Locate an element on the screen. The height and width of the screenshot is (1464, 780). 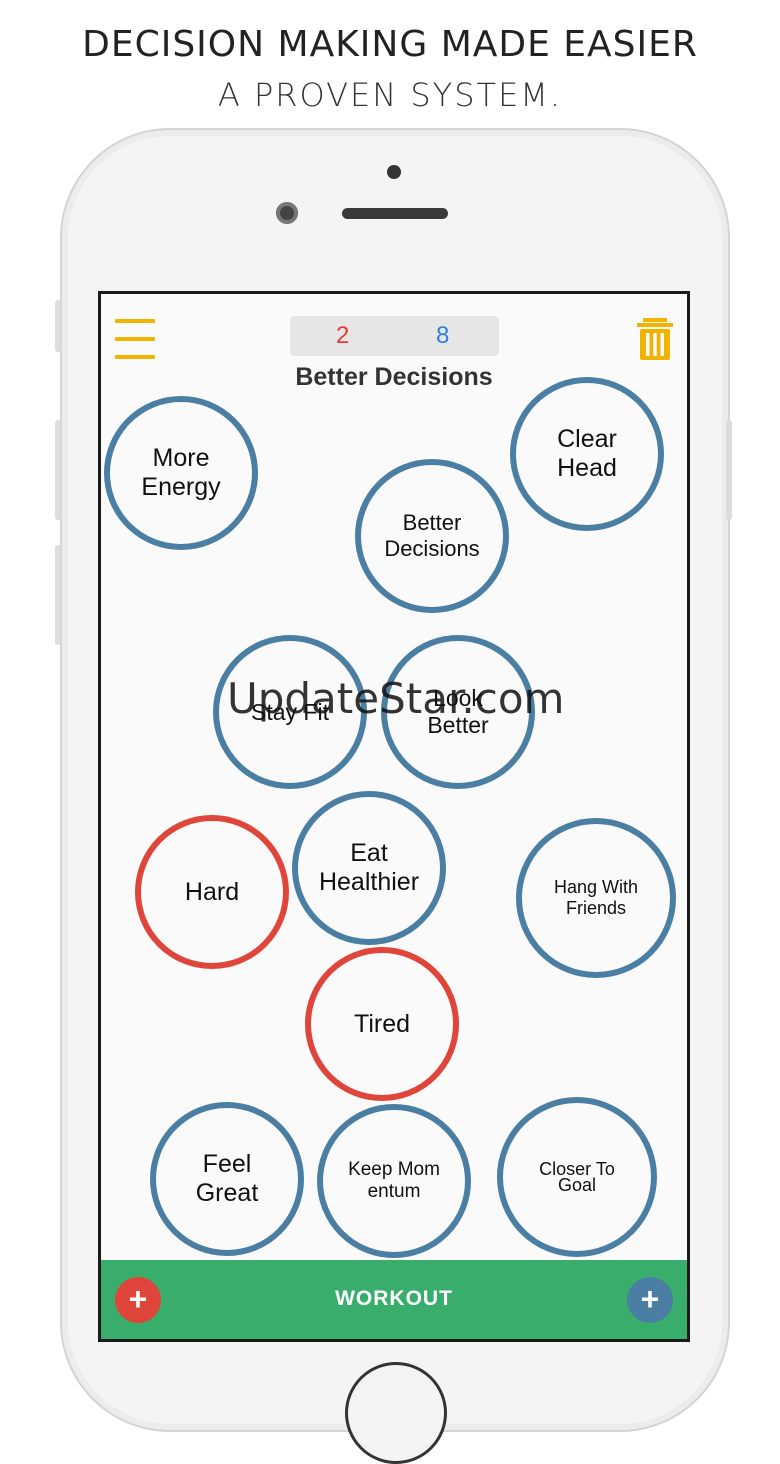
bubble-label: Hard is located at coordinates (212, 891).